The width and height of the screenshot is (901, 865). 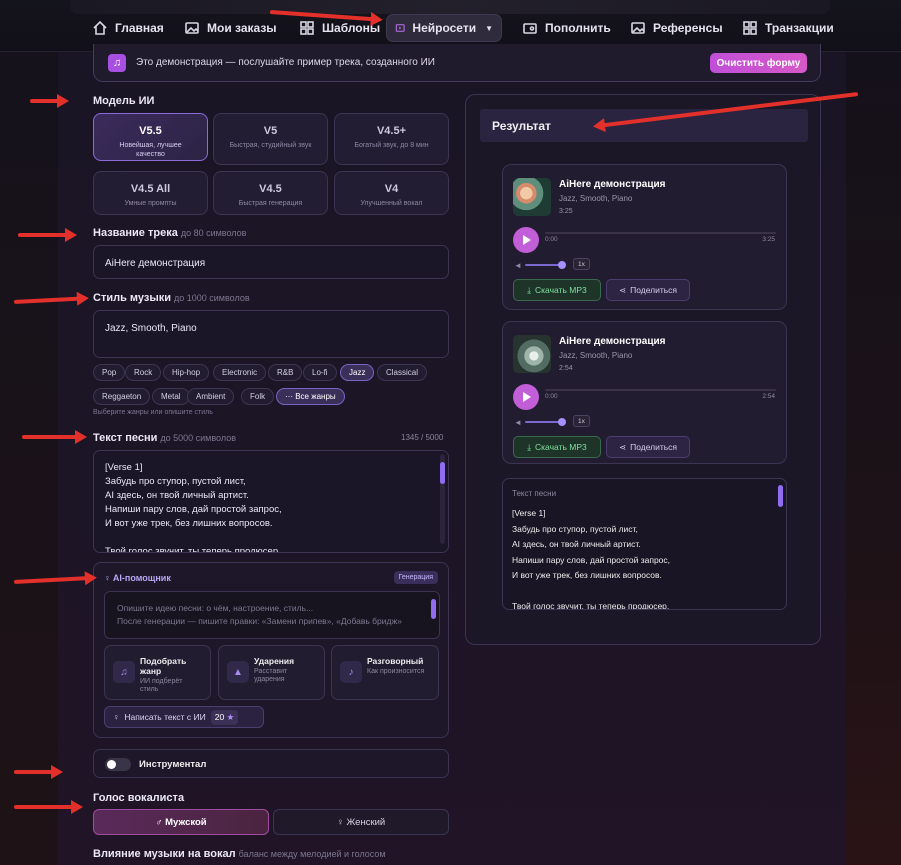 I want to click on model-option-v4: V4 Улучшенный вокал, so click(x=391, y=193).